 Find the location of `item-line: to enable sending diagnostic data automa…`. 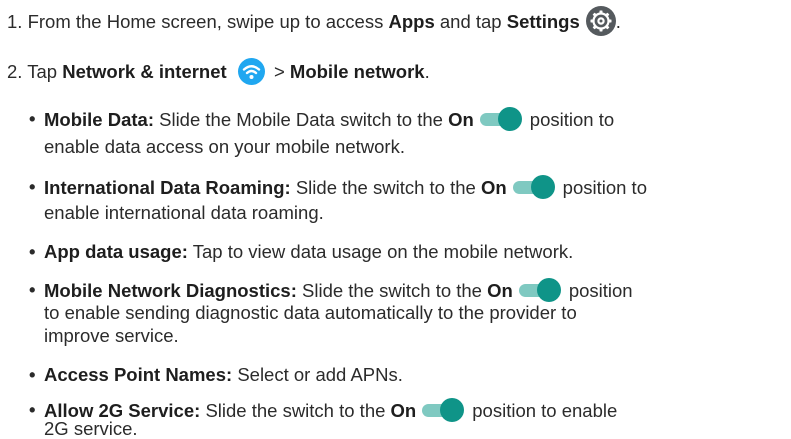

item-line: to enable sending diagnostic data automa… is located at coordinates (310, 312).